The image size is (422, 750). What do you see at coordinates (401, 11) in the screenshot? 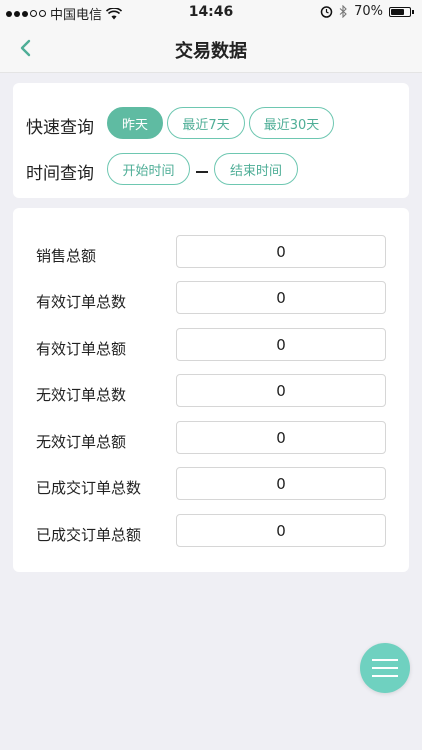
I see `battery-icon` at bounding box center [401, 11].